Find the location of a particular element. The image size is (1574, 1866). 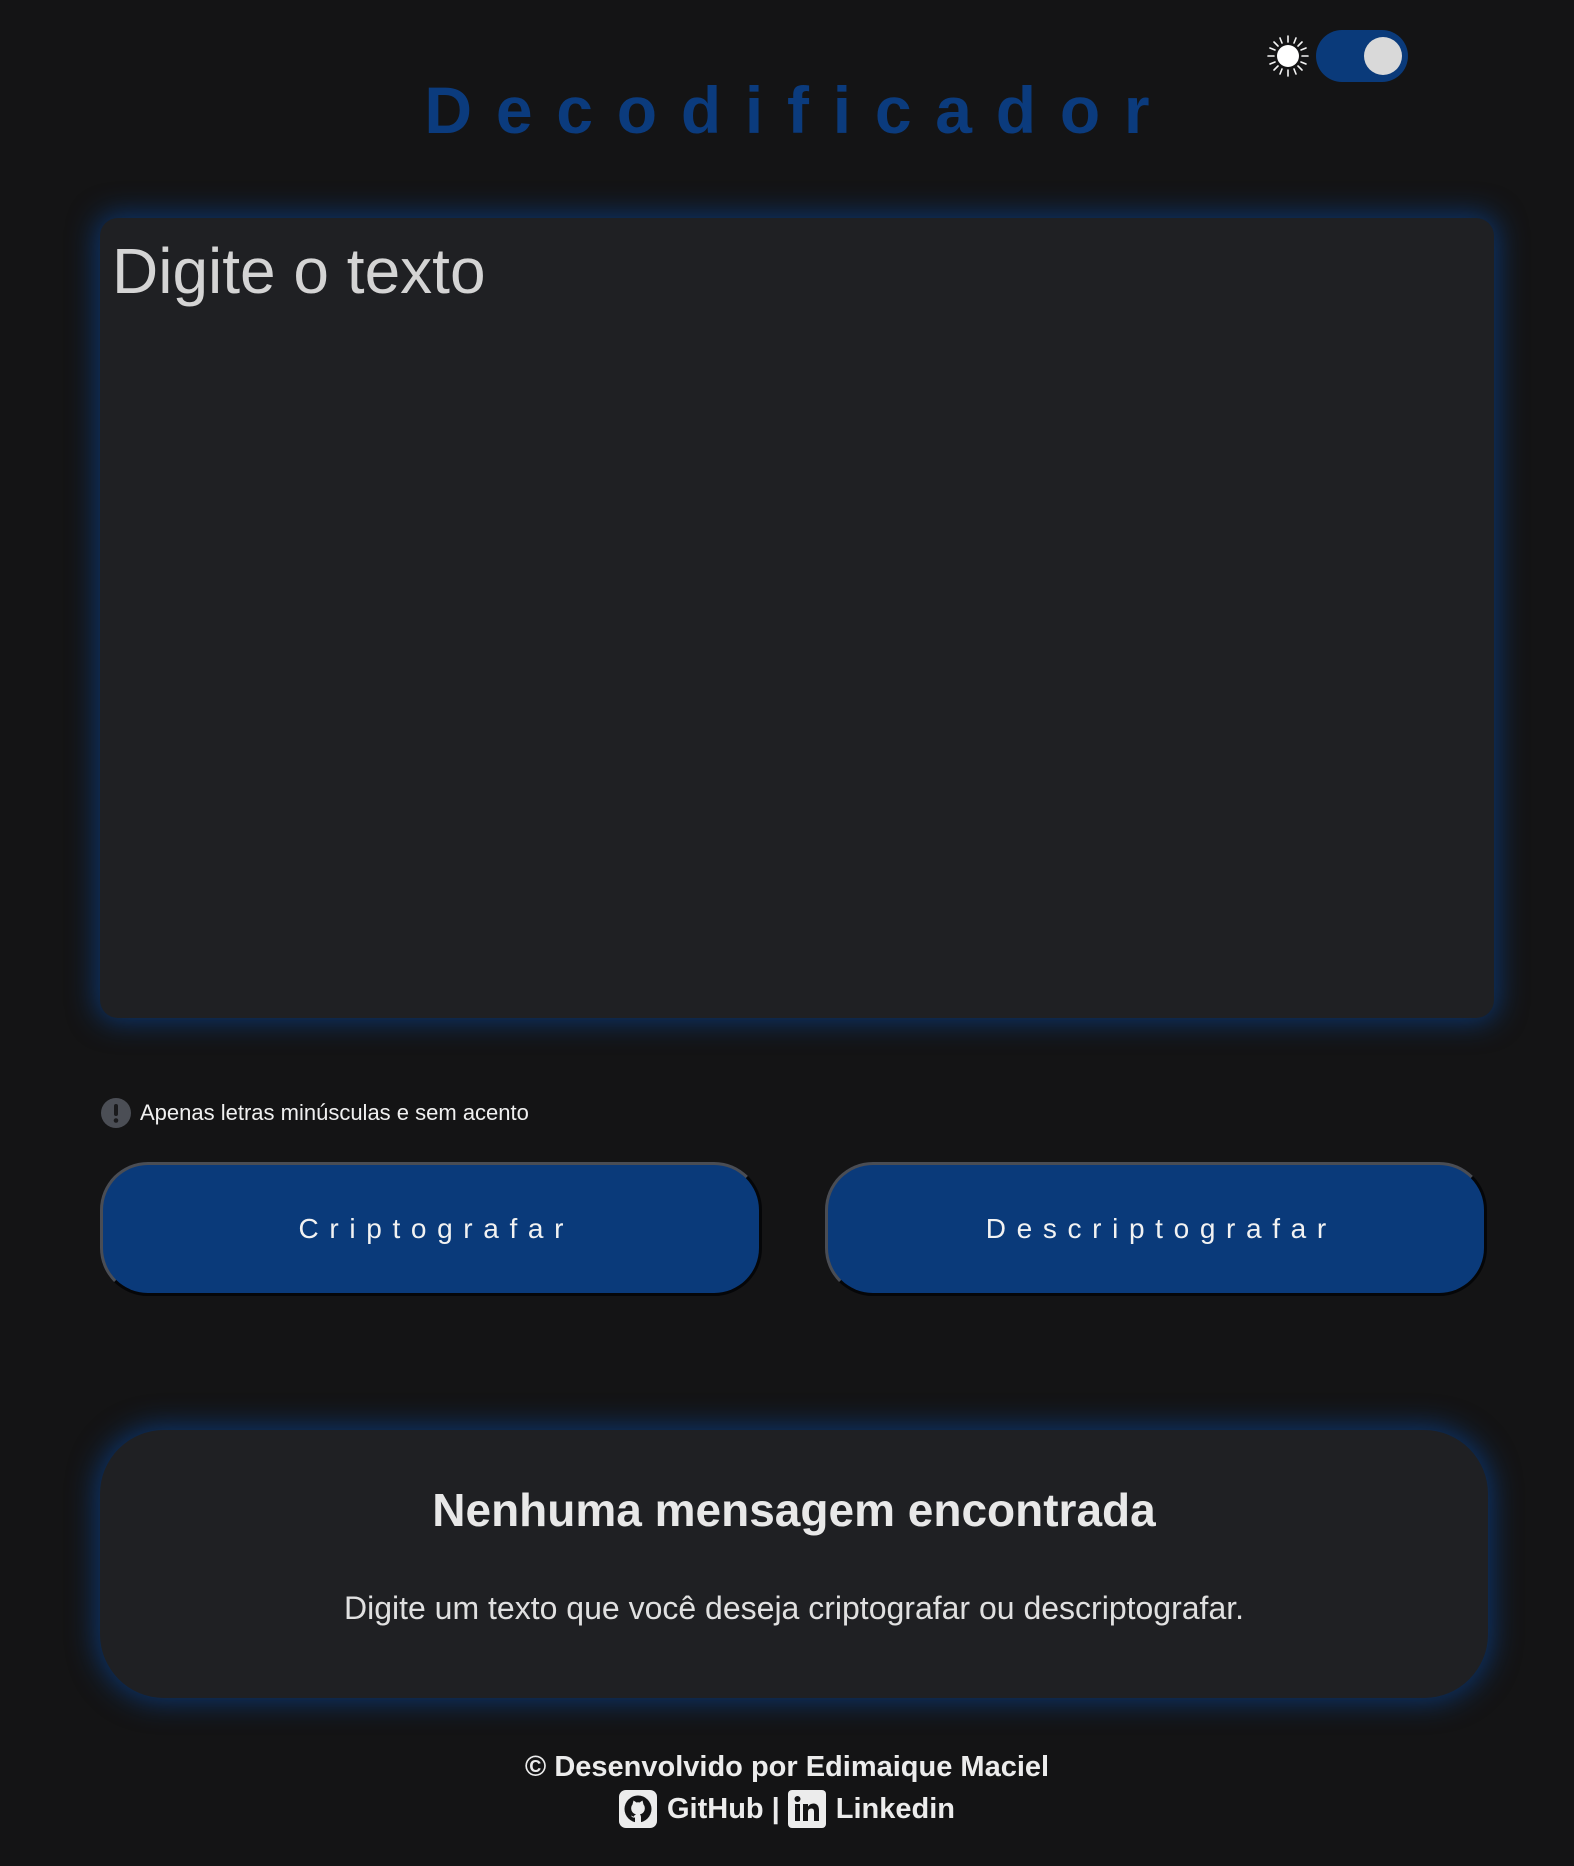

hint-text: Apenas letras minúsculas e sem acento is located at coordinates (334, 1112).